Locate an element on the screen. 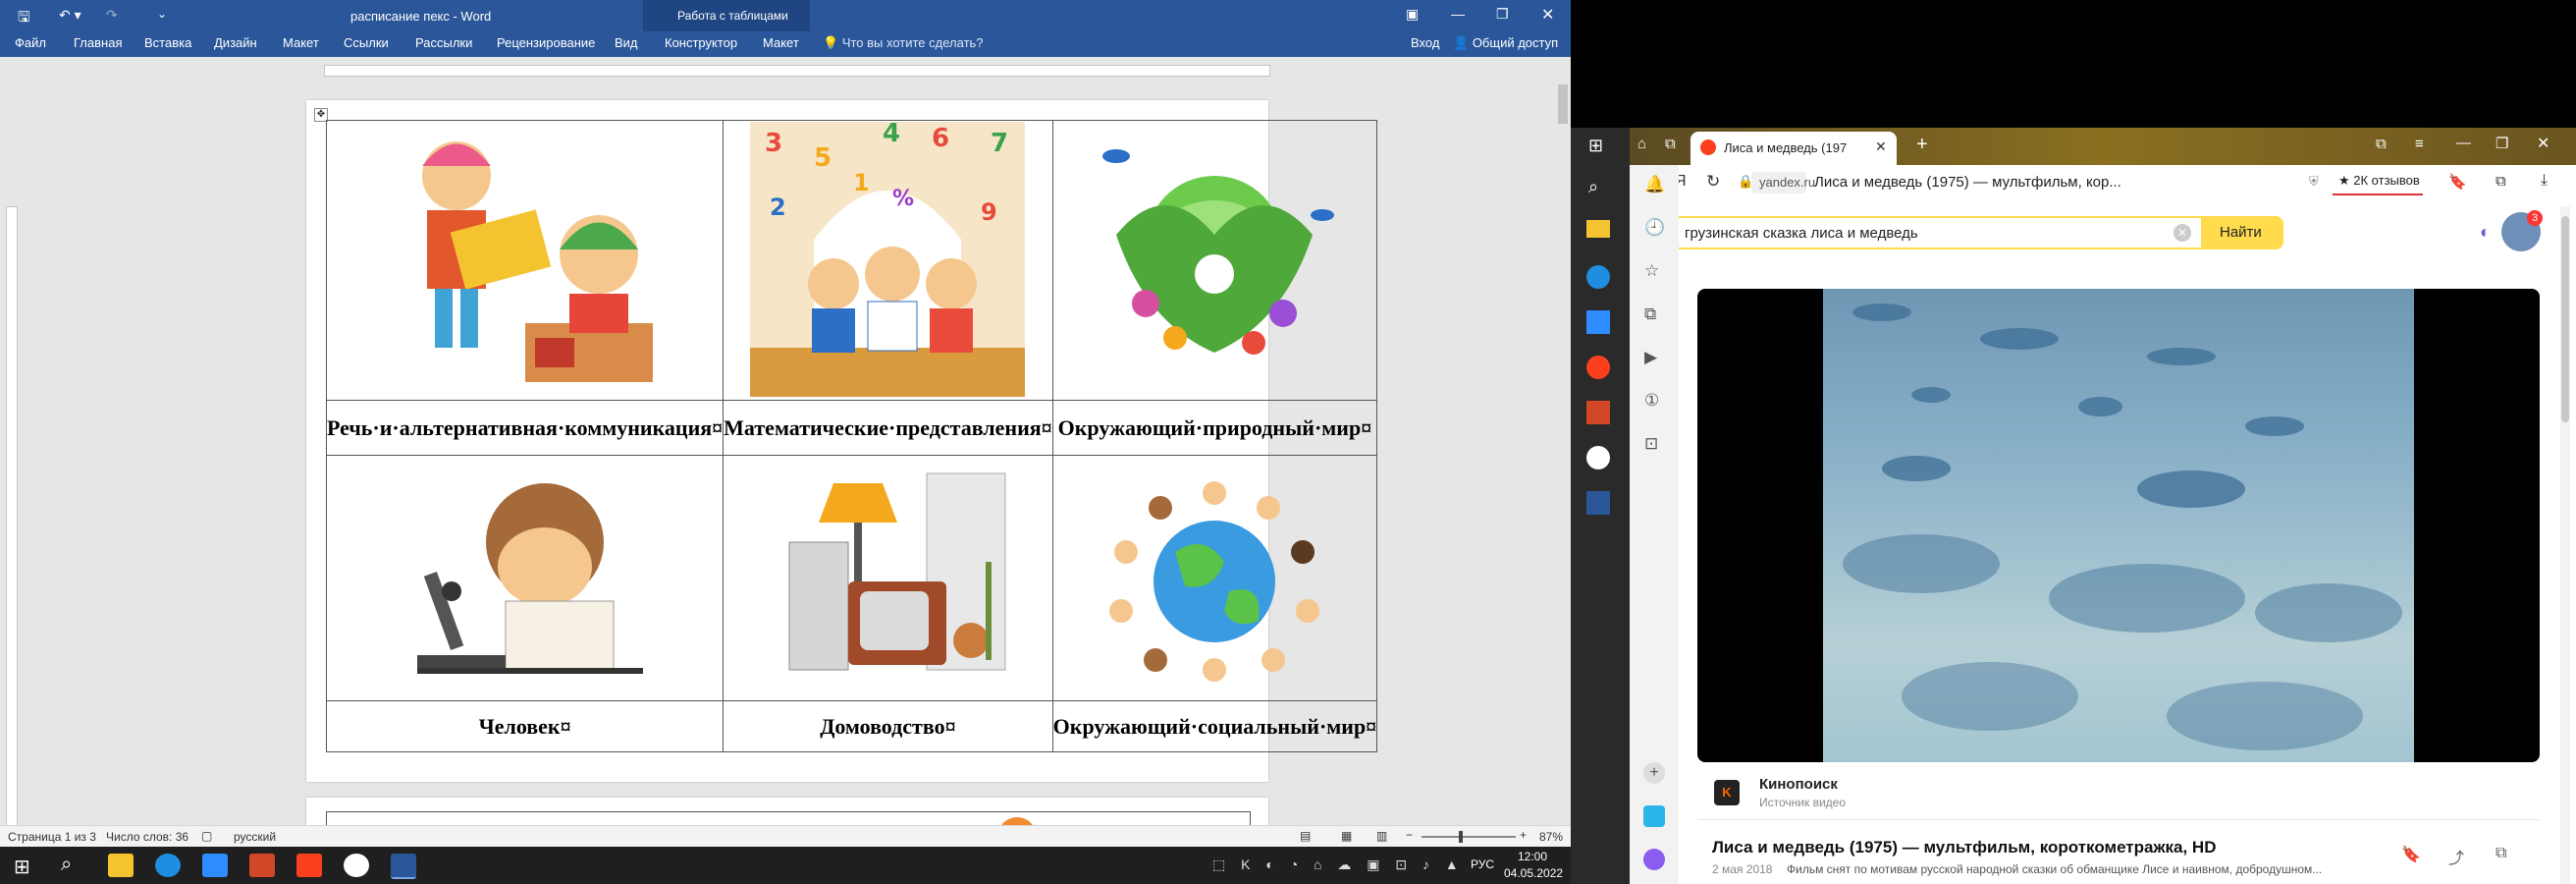  history-icon: 🕘 is located at coordinates (1654, 228).